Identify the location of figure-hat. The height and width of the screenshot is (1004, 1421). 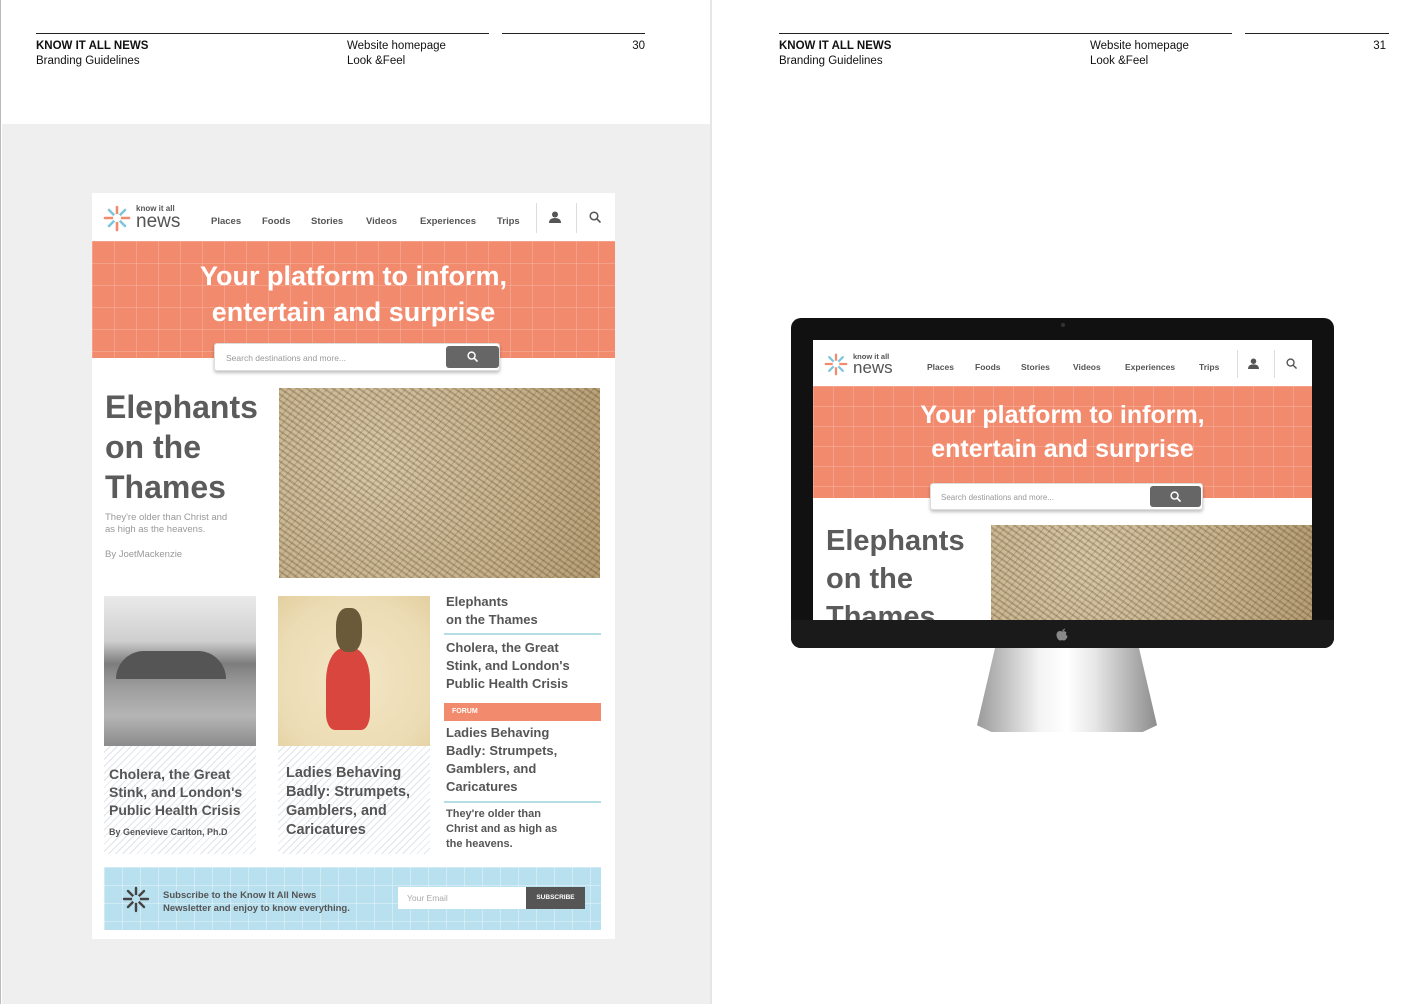
(349, 630).